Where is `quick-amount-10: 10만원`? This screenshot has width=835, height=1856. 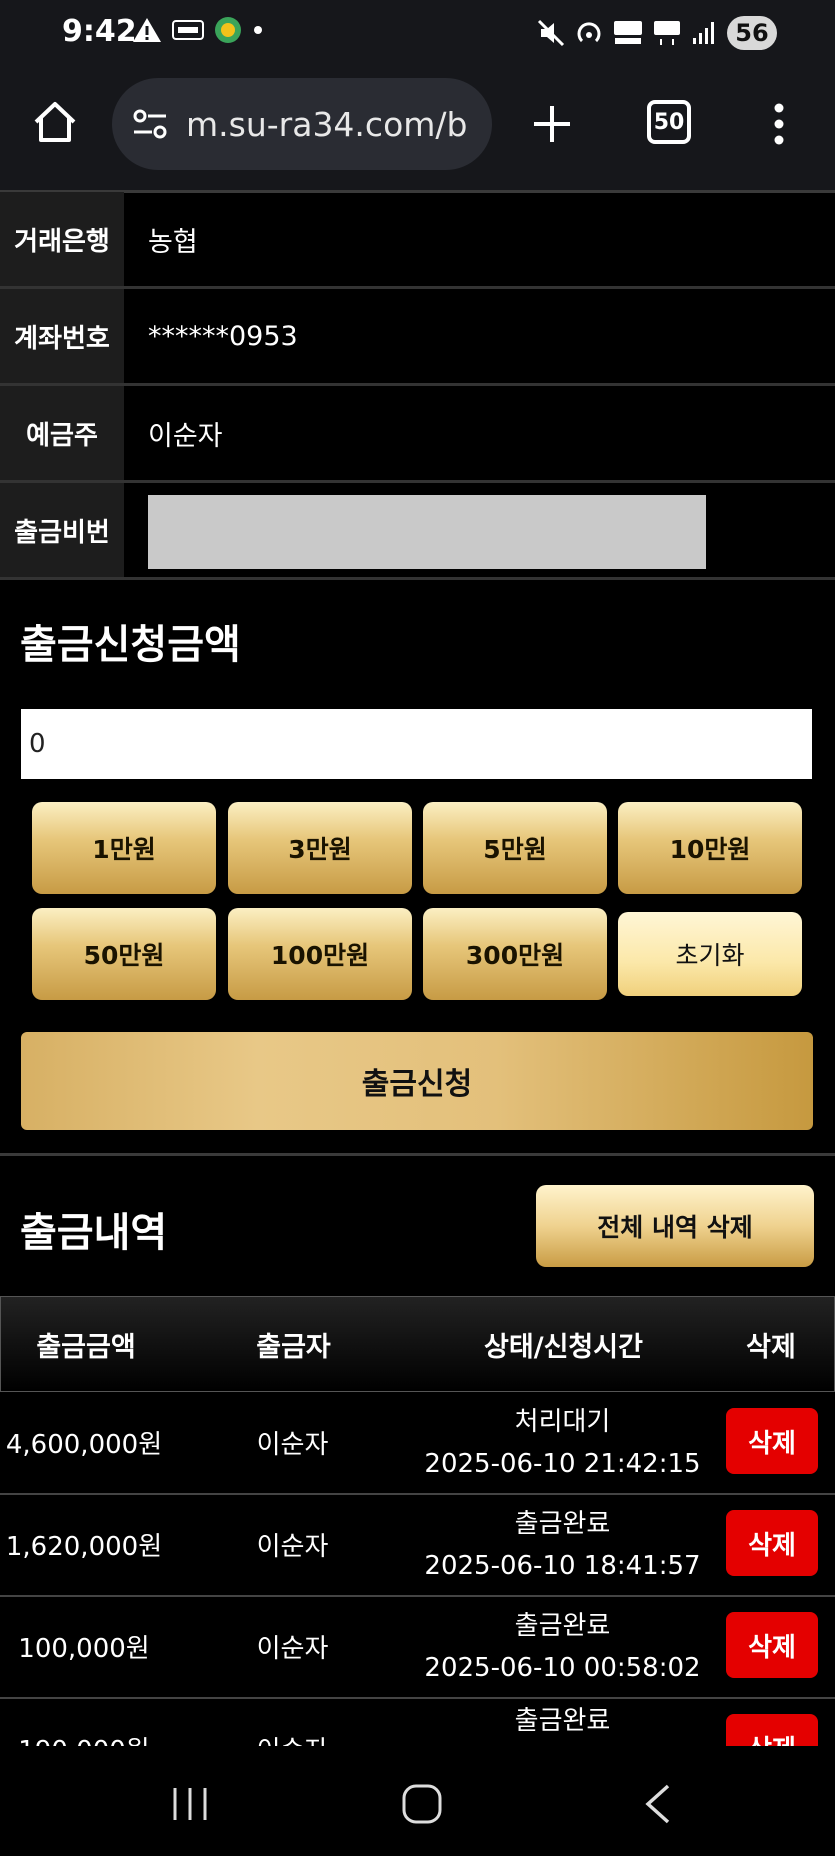
quick-amount-10: 10만원 is located at coordinates (710, 848).